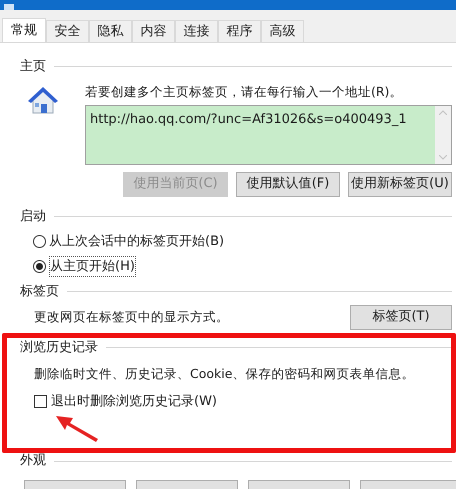 Image resolution: width=456 pixels, height=489 pixels. I want to click on section-heading: 外观, so click(33, 461).